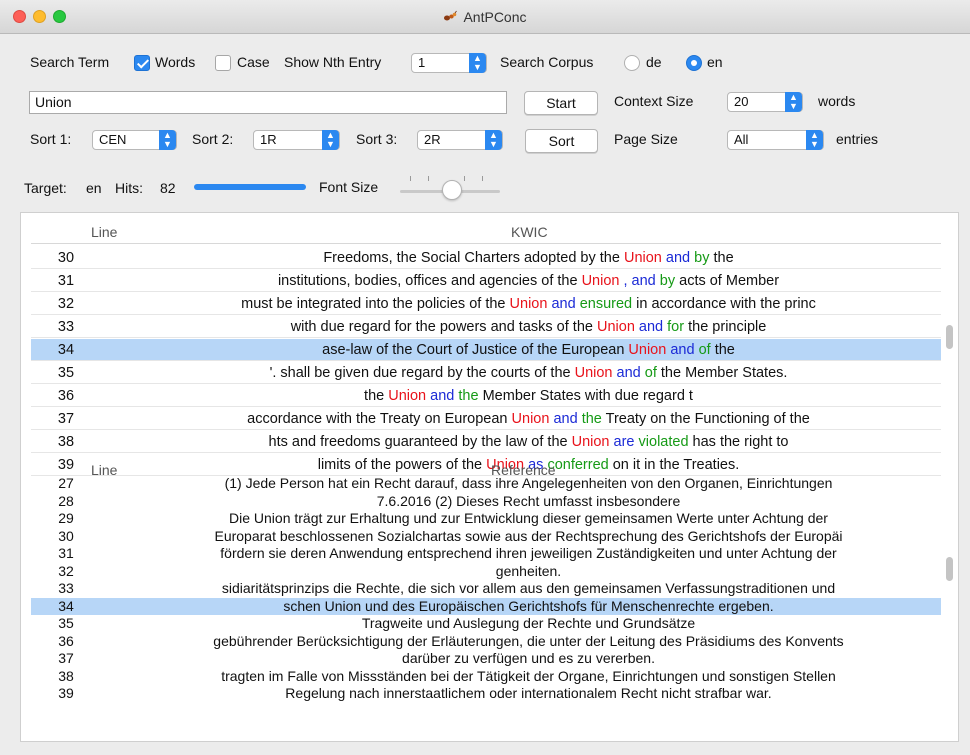  I want to click on ant-app-icon, so click(451, 15).